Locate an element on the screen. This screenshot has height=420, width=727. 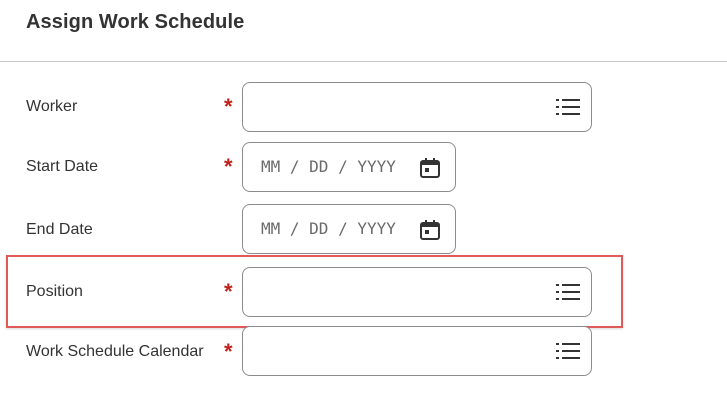
worker-required-mark: * is located at coordinates (228, 106).